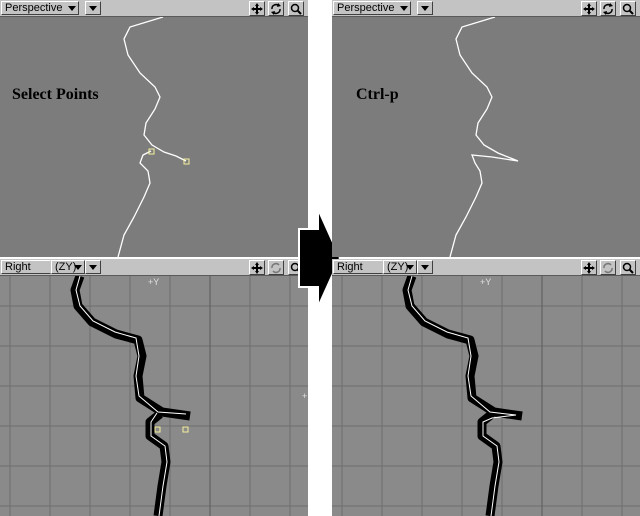  I want to click on step-annotation: Ctrl-p, so click(377, 94).